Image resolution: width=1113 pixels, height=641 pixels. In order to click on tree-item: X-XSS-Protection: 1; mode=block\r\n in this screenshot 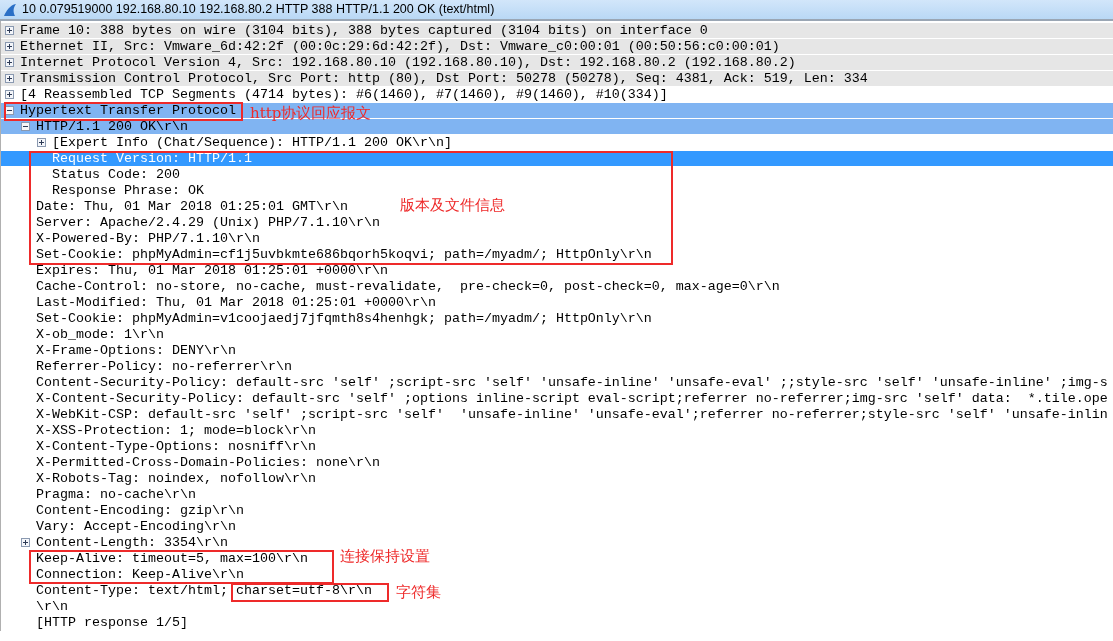, I will do `click(176, 430)`.